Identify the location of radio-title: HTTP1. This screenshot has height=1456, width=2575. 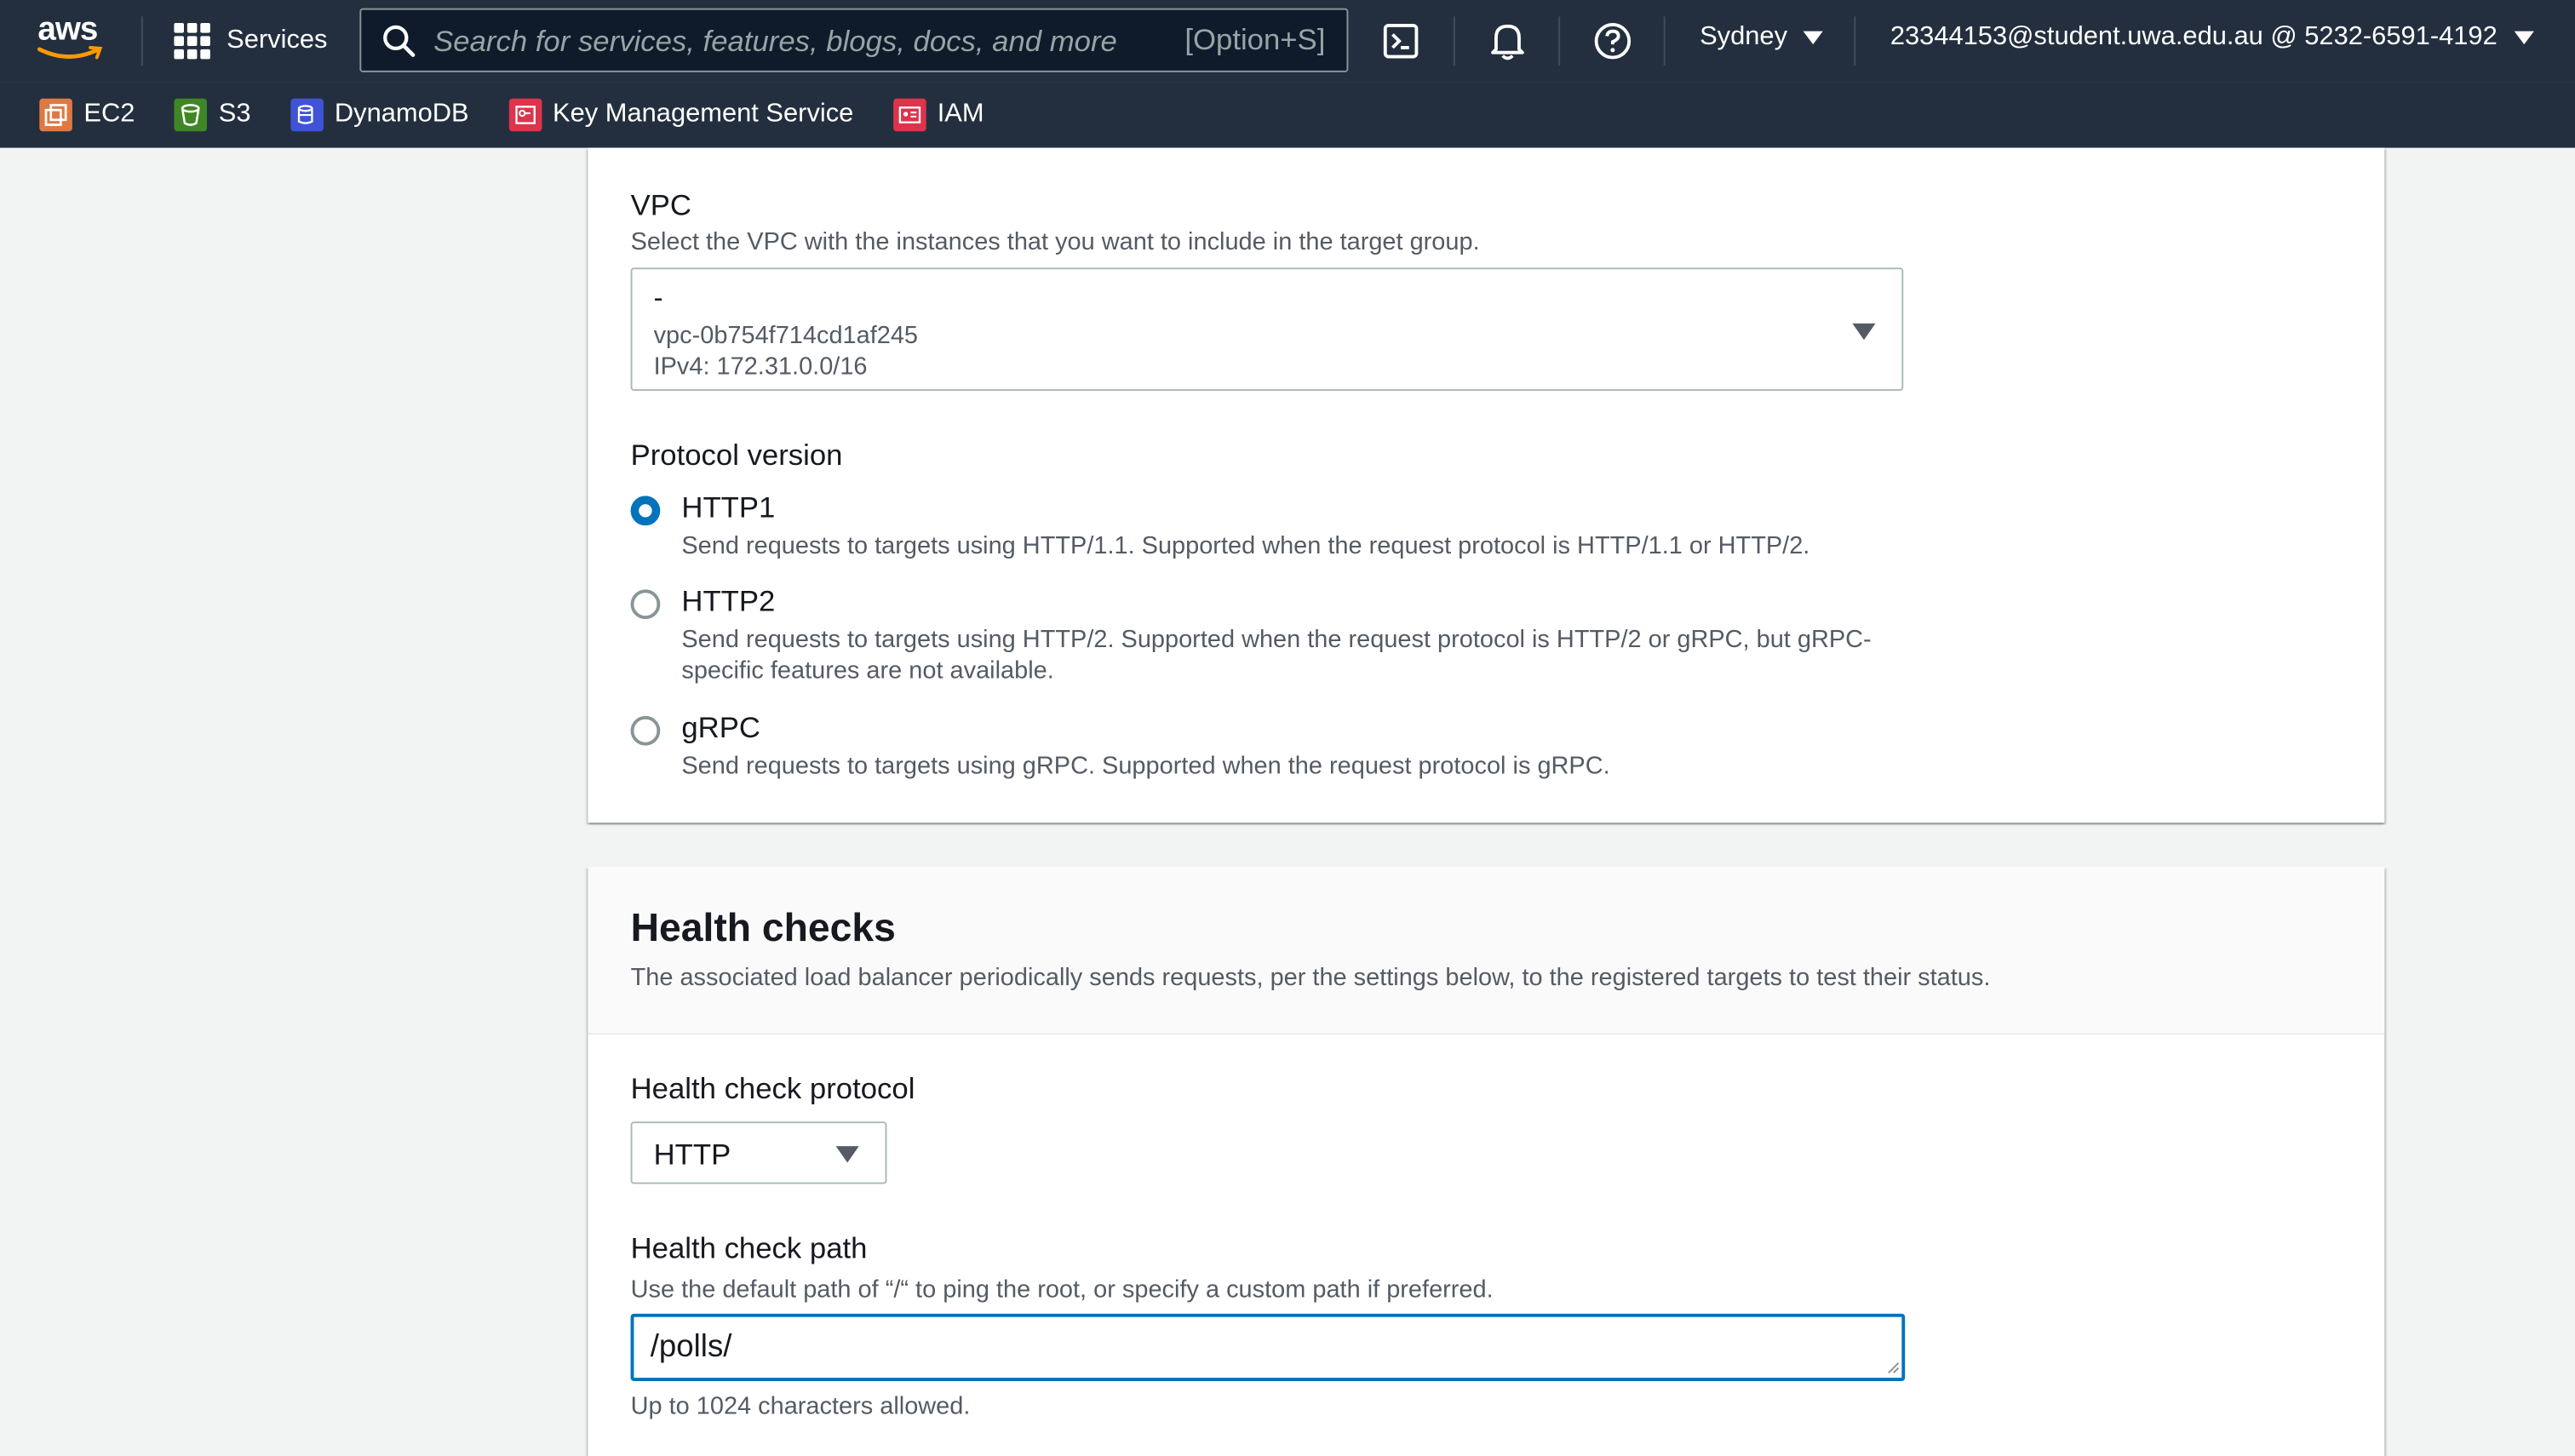
(728, 508).